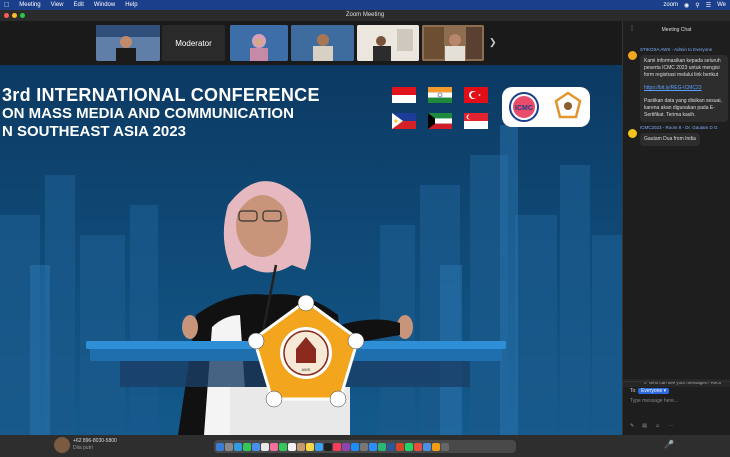  I want to click on music-icon, so click(337, 446).